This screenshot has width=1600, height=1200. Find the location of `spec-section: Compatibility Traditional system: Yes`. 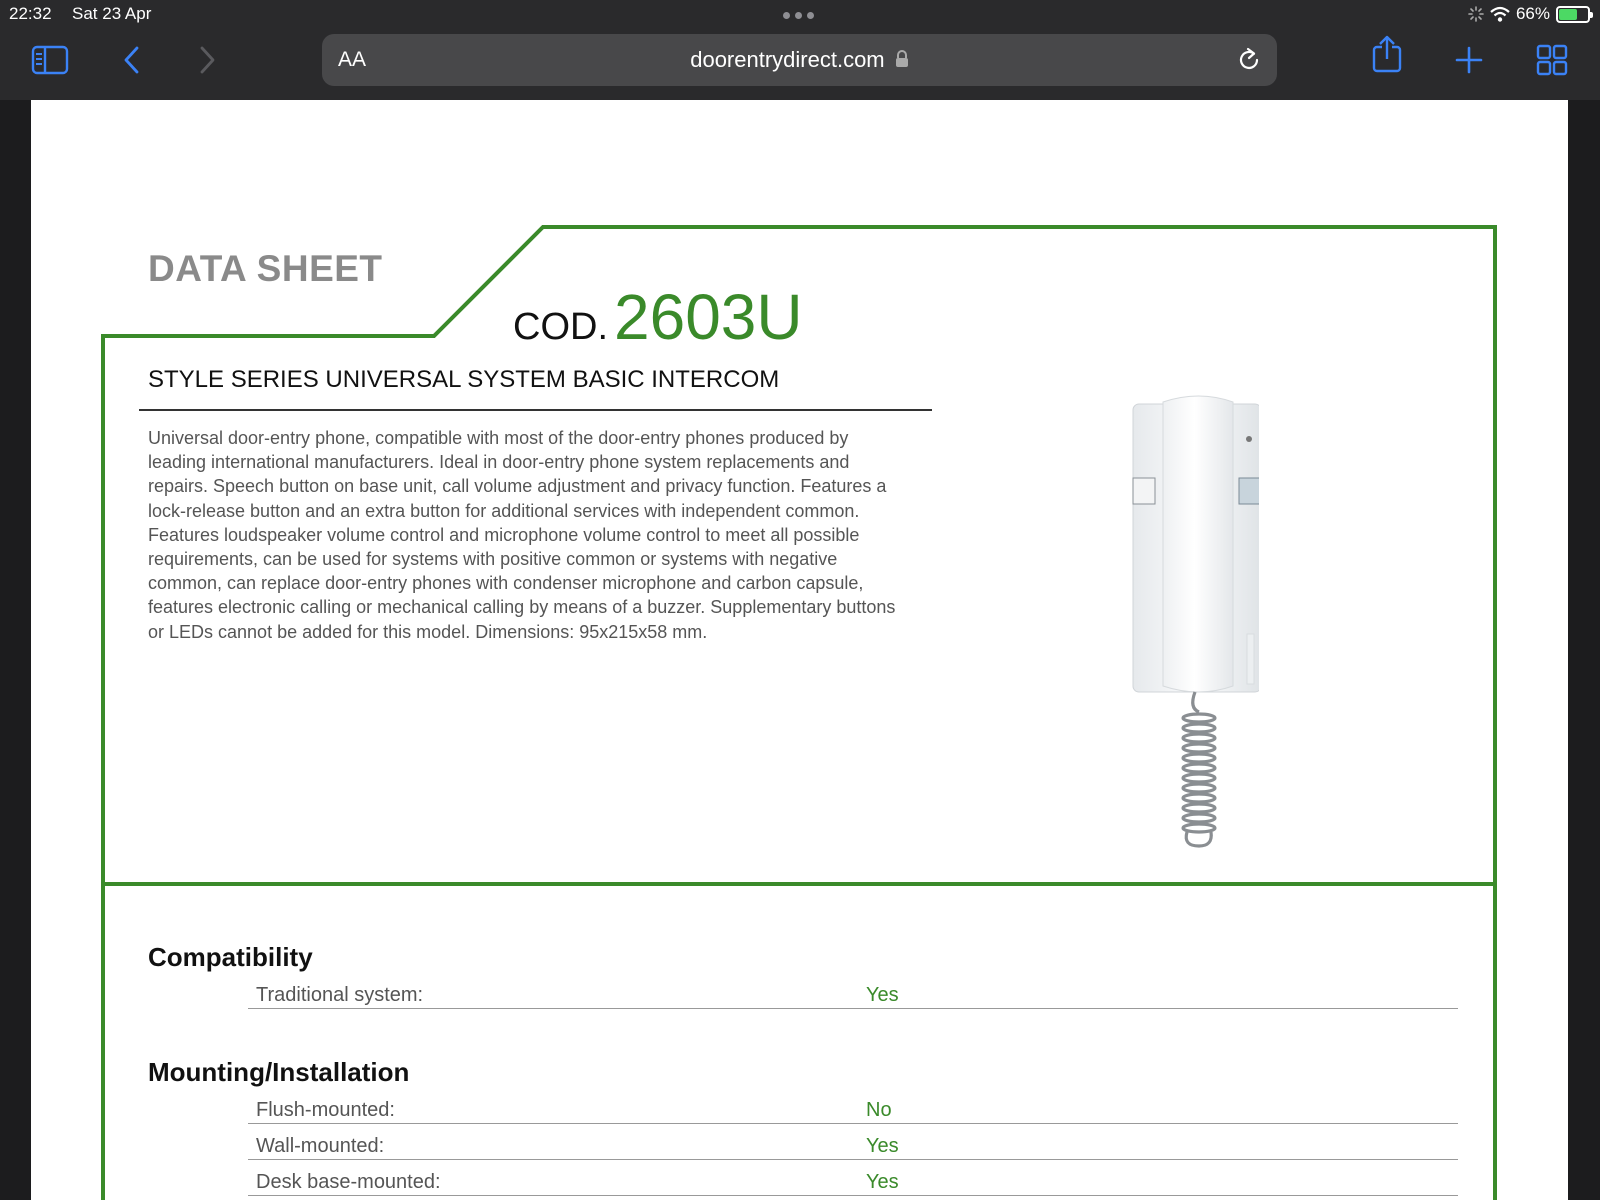

spec-section: Compatibility Traditional system: Yes is located at coordinates (818, 975).